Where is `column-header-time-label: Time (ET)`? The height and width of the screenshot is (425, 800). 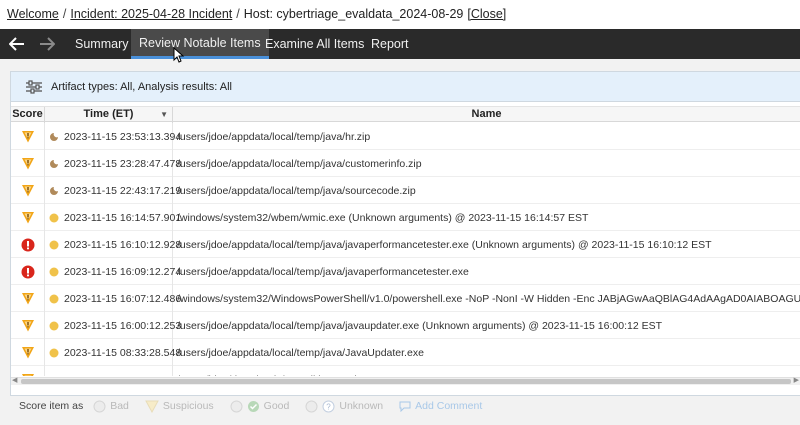 column-header-time-label: Time (ET) is located at coordinates (108, 114).